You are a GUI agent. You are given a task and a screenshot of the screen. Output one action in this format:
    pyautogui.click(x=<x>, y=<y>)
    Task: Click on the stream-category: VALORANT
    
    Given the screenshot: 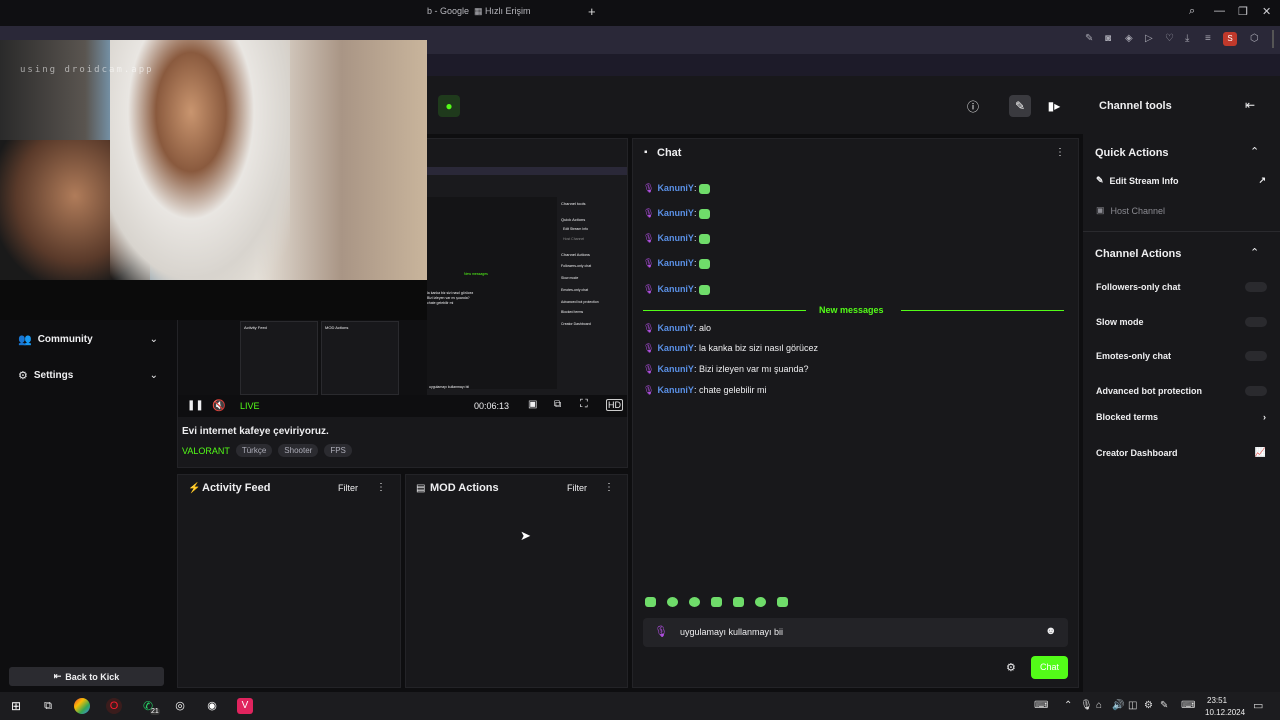 What is the action you would take?
    pyautogui.click(x=206, y=451)
    